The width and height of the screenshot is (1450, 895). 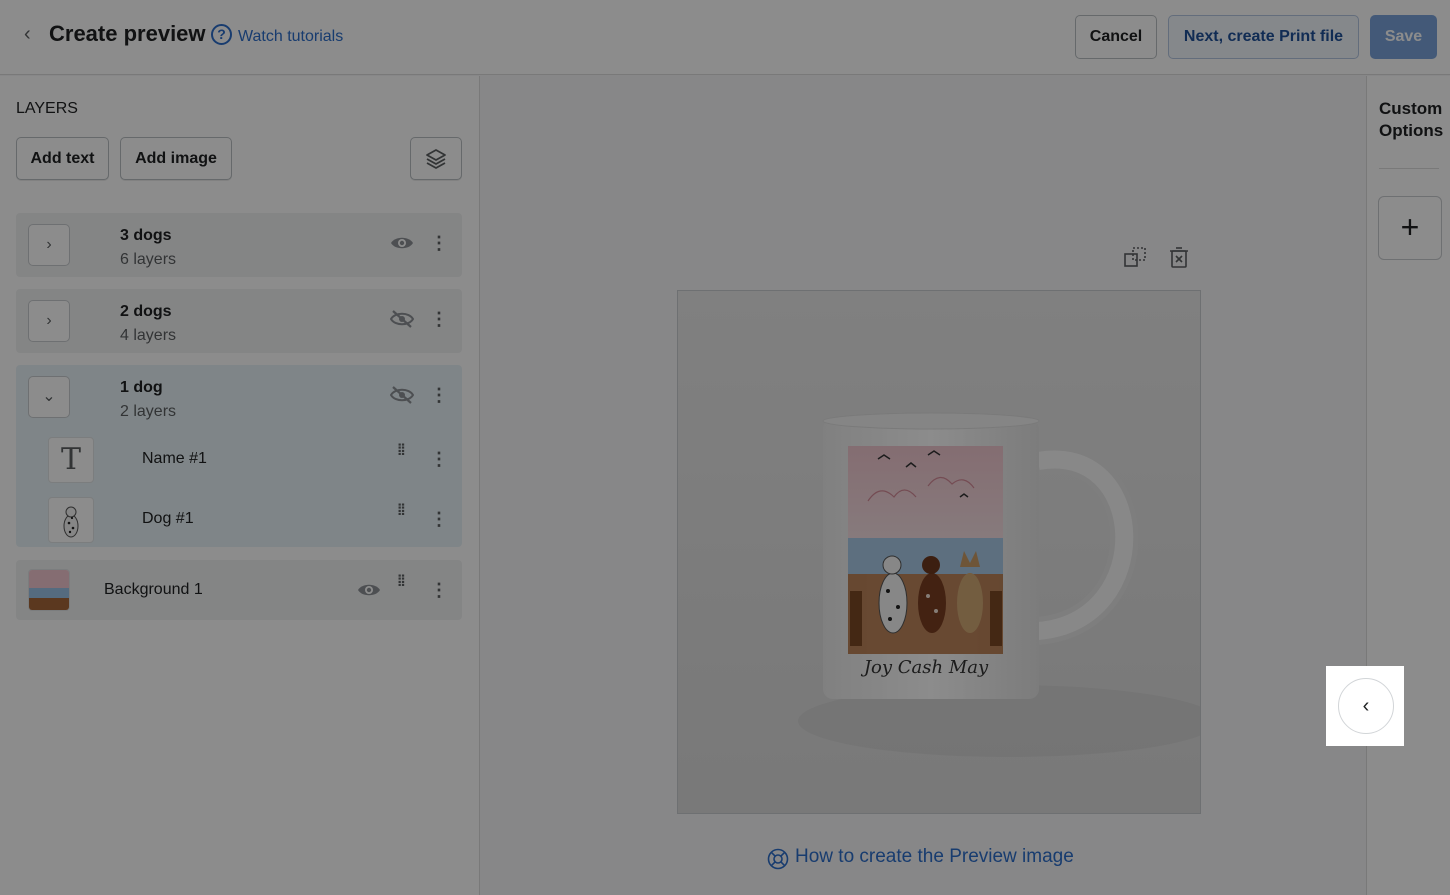 I want to click on custom-options-panel: Custom Options +, so click(x=1408, y=485).